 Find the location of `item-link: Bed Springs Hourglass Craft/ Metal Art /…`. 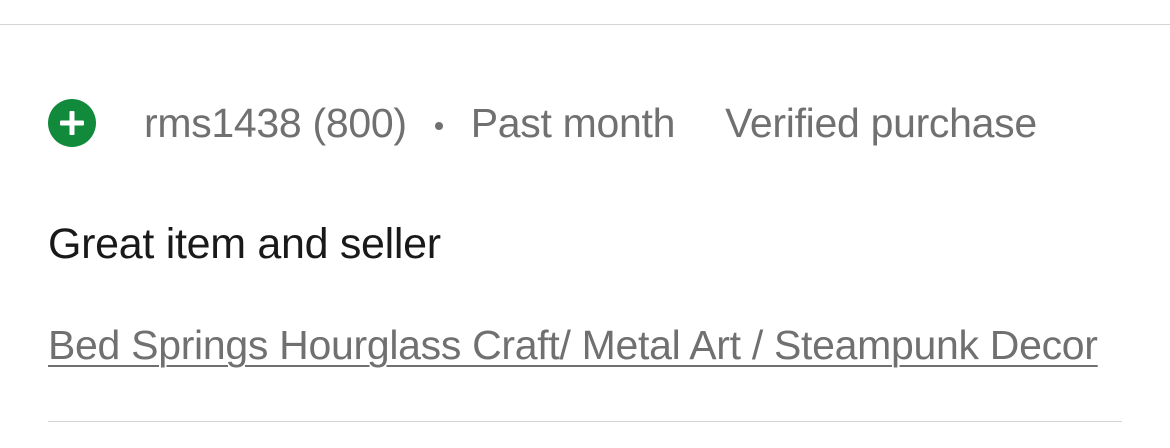

item-link: Bed Springs Hourglass Craft/ Metal Art /… is located at coordinates (578, 345).